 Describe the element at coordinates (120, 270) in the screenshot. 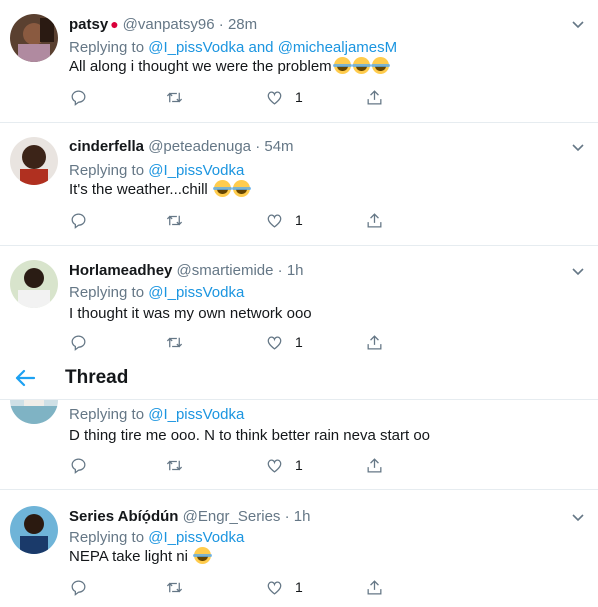

I see `author-name: Horlameadhey` at that location.